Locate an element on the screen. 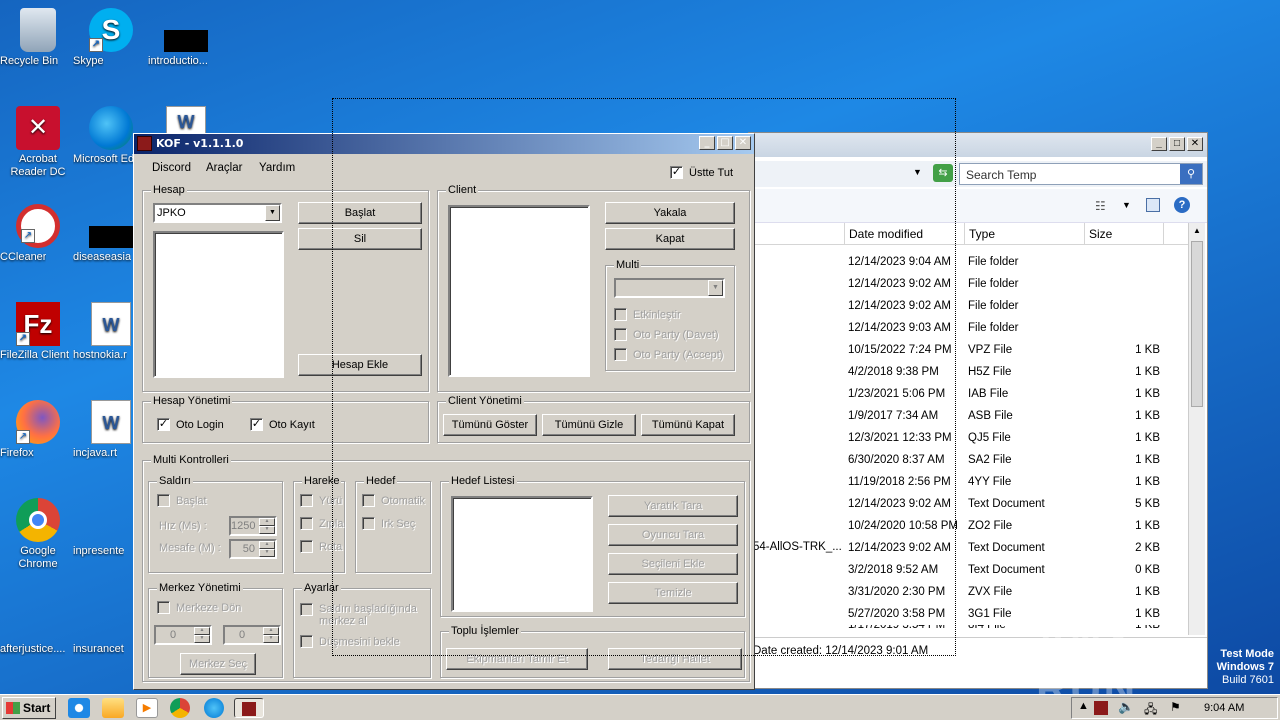  desktop-word-file: W is located at coordinates (186, 121).